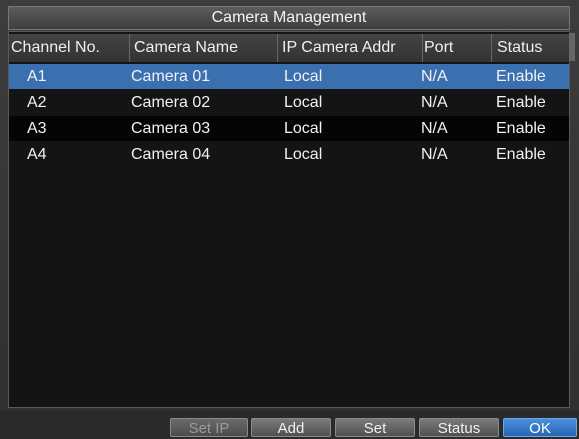 The height and width of the screenshot is (439, 579). I want to click on channel-cell: A1, so click(37, 76).